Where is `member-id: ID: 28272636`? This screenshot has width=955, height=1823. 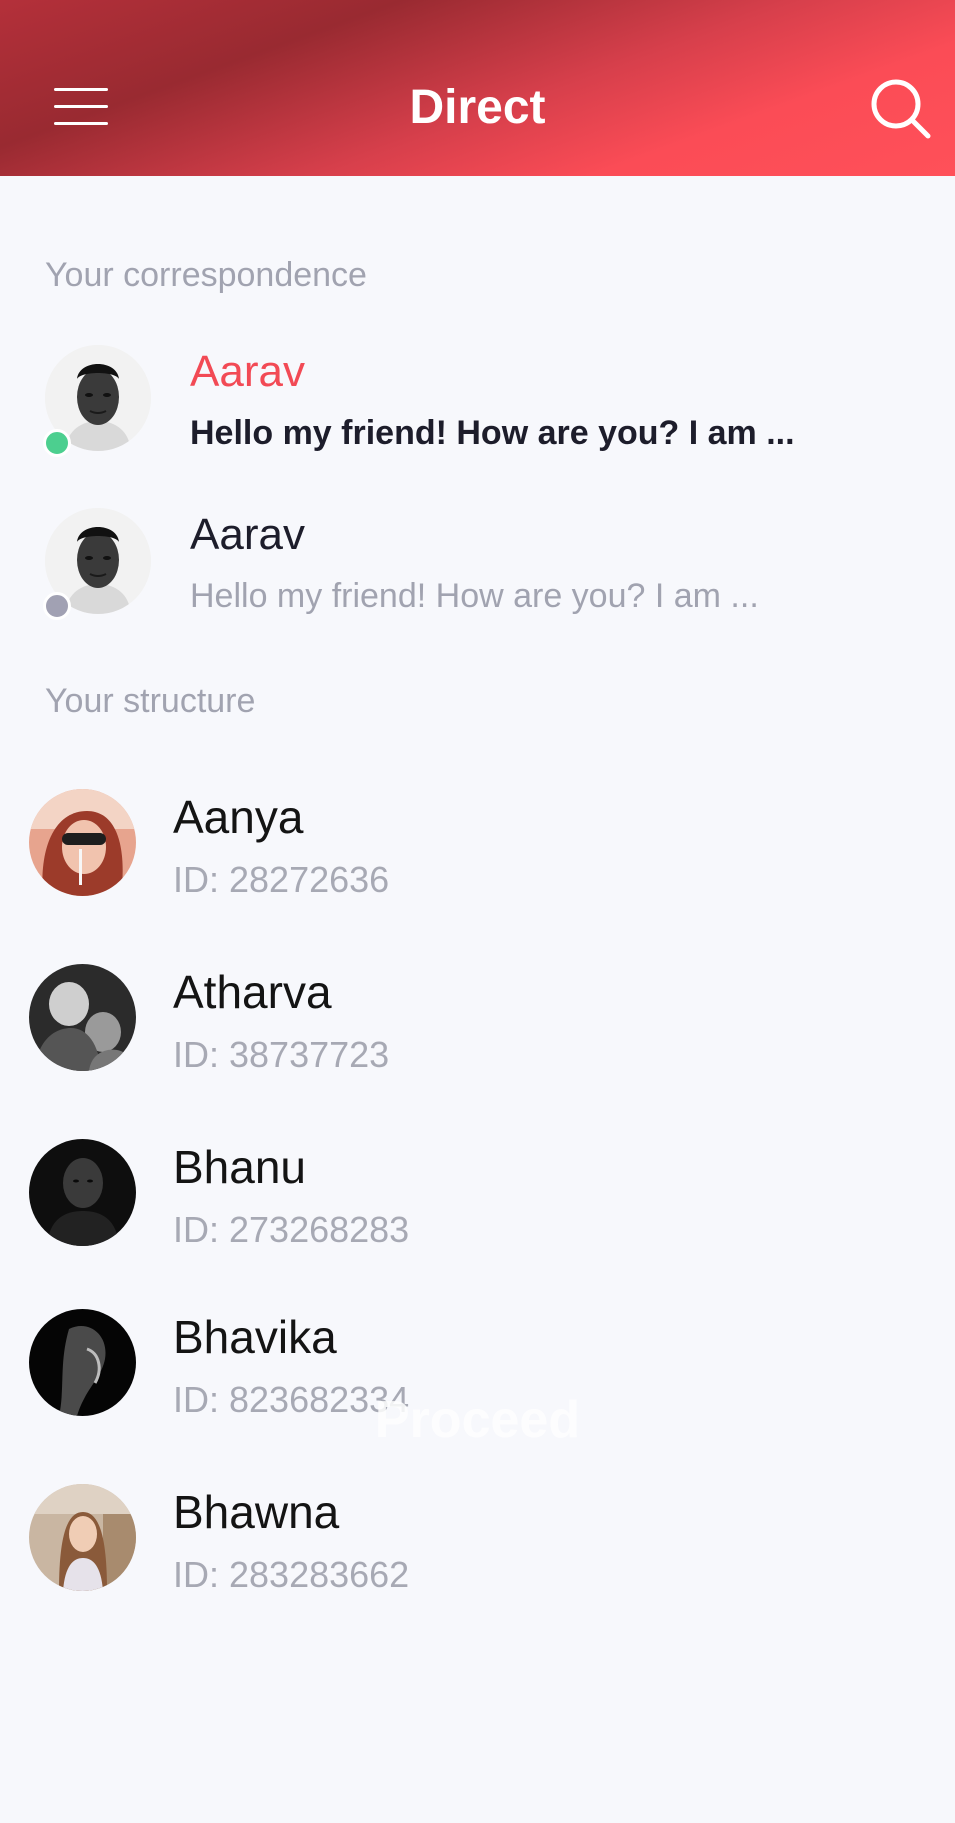 member-id: ID: 28272636 is located at coordinates (281, 879).